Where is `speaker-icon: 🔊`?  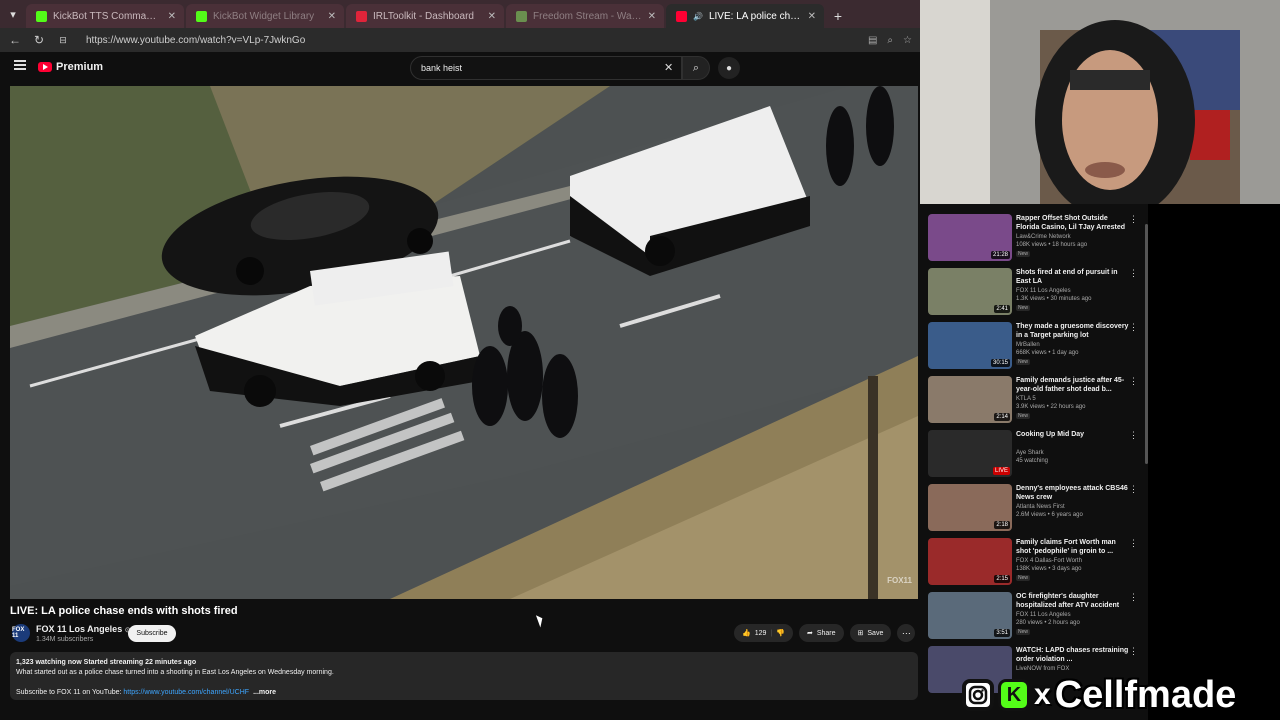 speaker-icon: 🔊 is located at coordinates (698, 16).